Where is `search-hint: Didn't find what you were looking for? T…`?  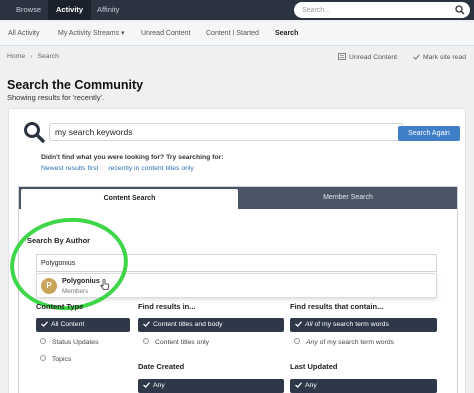
search-hint: Didn't find what you were looking for? T… is located at coordinates (132, 157).